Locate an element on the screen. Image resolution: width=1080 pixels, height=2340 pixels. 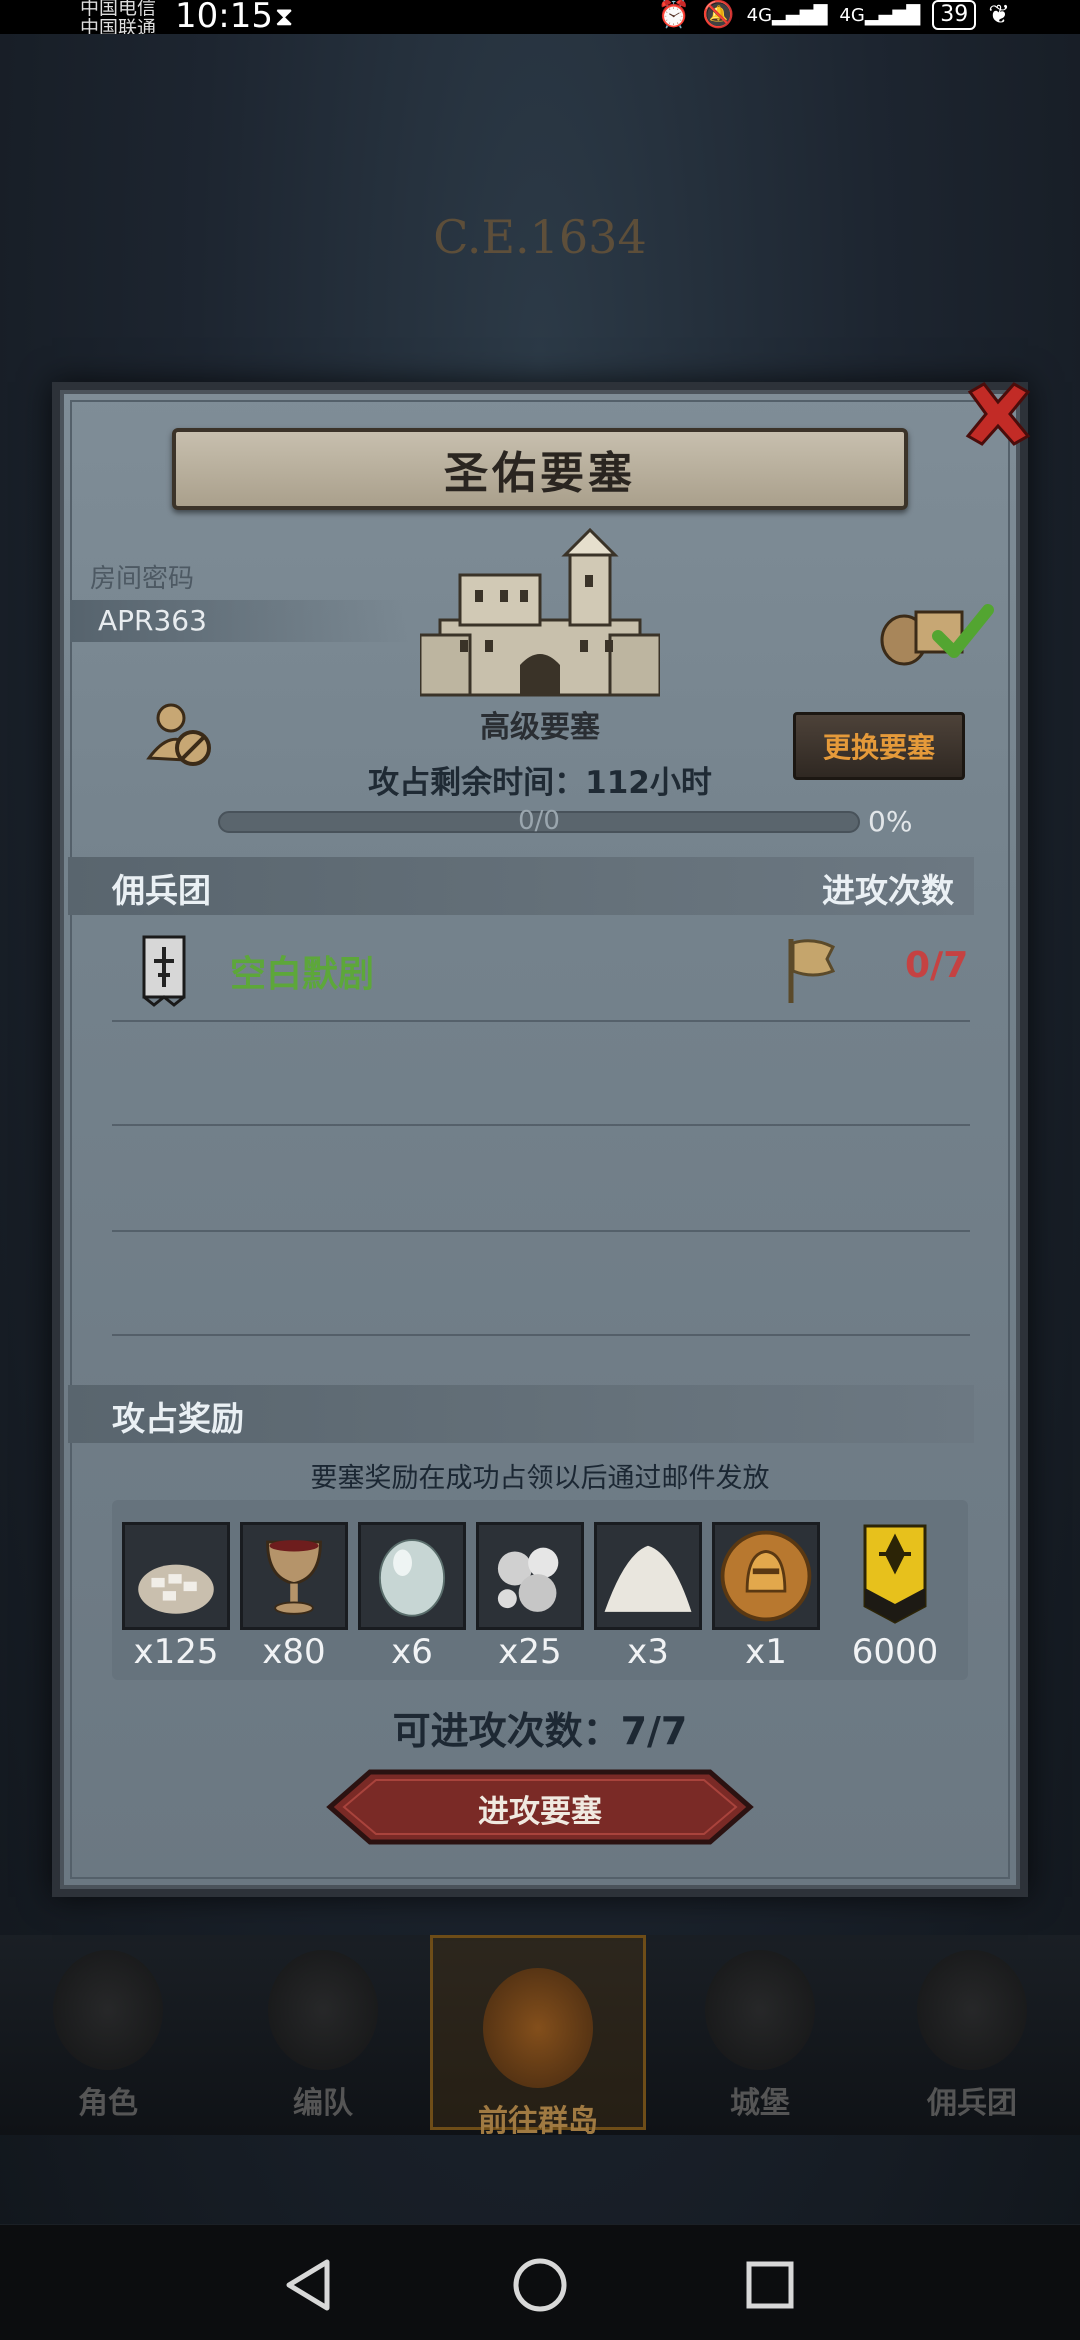
reward-qty: x80 is located at coordinates (294, 1652).